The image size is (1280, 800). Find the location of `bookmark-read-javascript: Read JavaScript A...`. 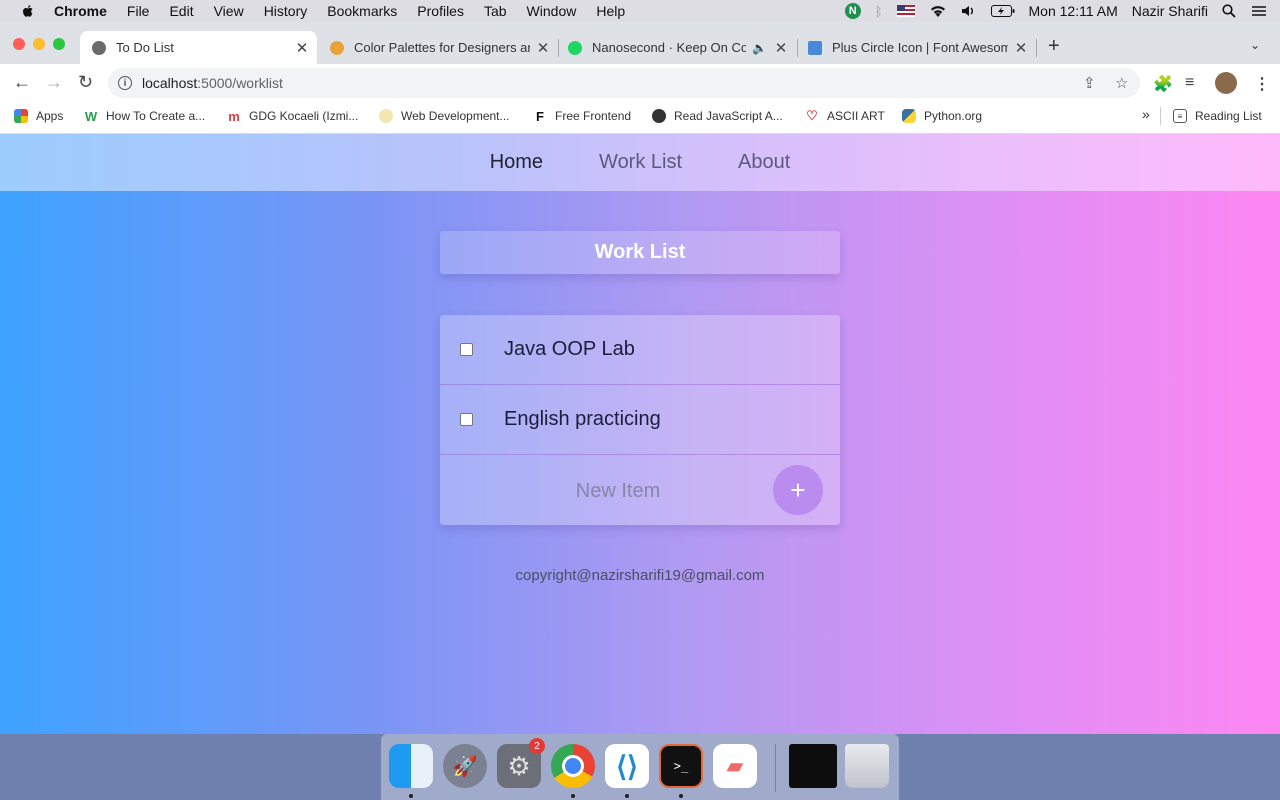

bookmark-read-javascript: Read JavaScript A... is located at coordinates (717, 116).